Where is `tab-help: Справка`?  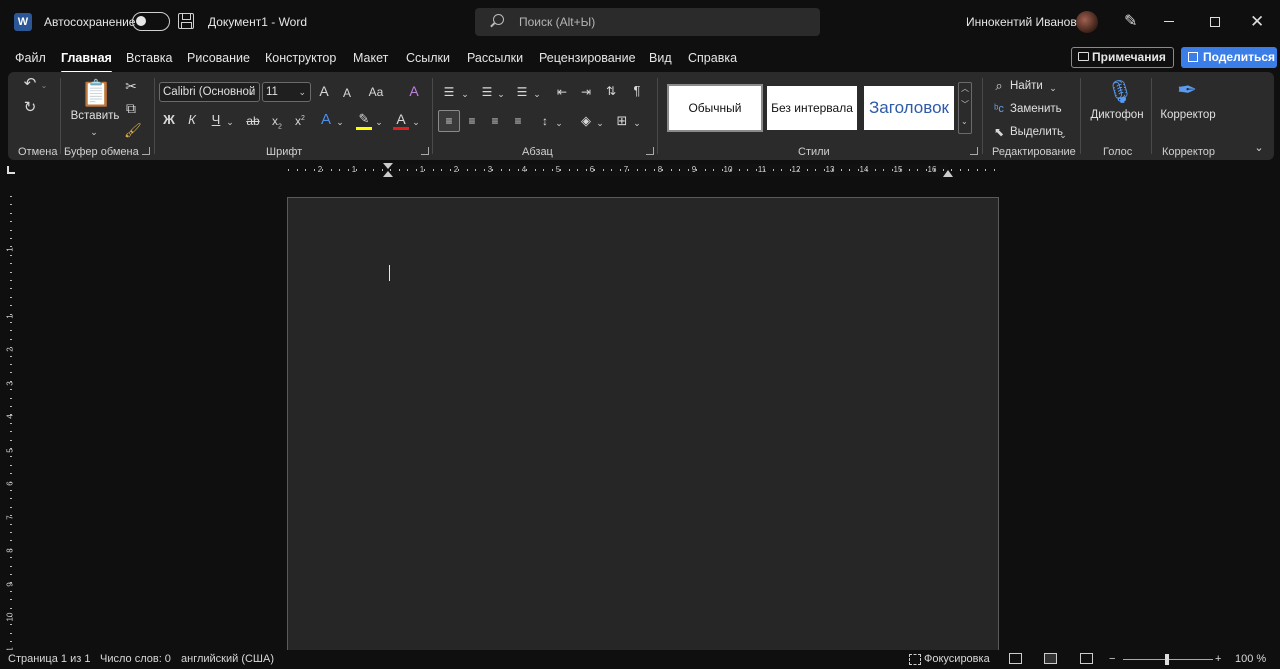 tab-help: Справка is located at coordinates (712, 58).